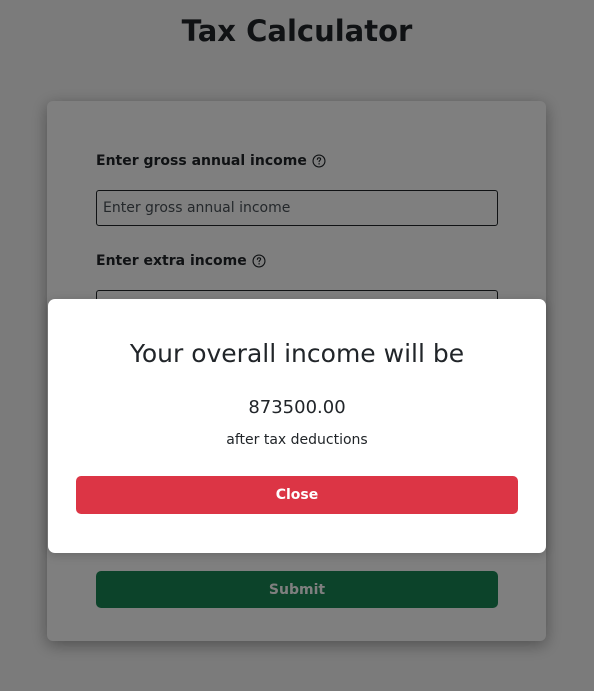  Describe the element at coordinates (297, 407) in the screenshot. I see `income-amount: 873500.00` at that location.